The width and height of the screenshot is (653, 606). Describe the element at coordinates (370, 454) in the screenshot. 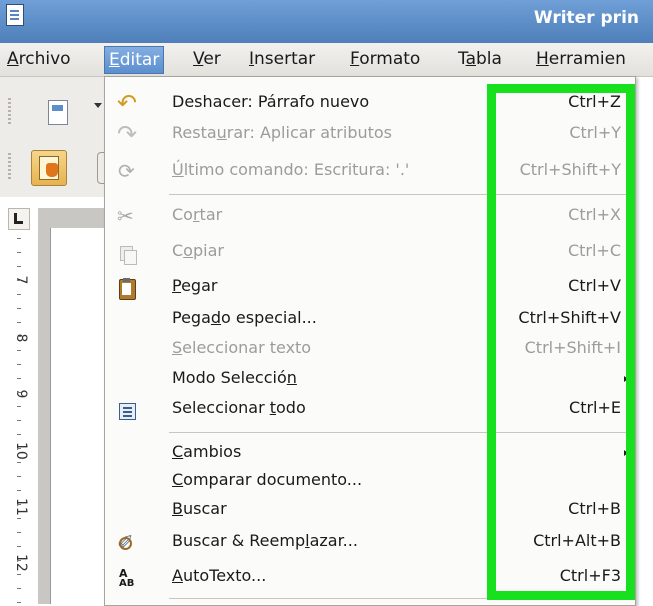

I see `menu-item-changes: Cambios` at that location.